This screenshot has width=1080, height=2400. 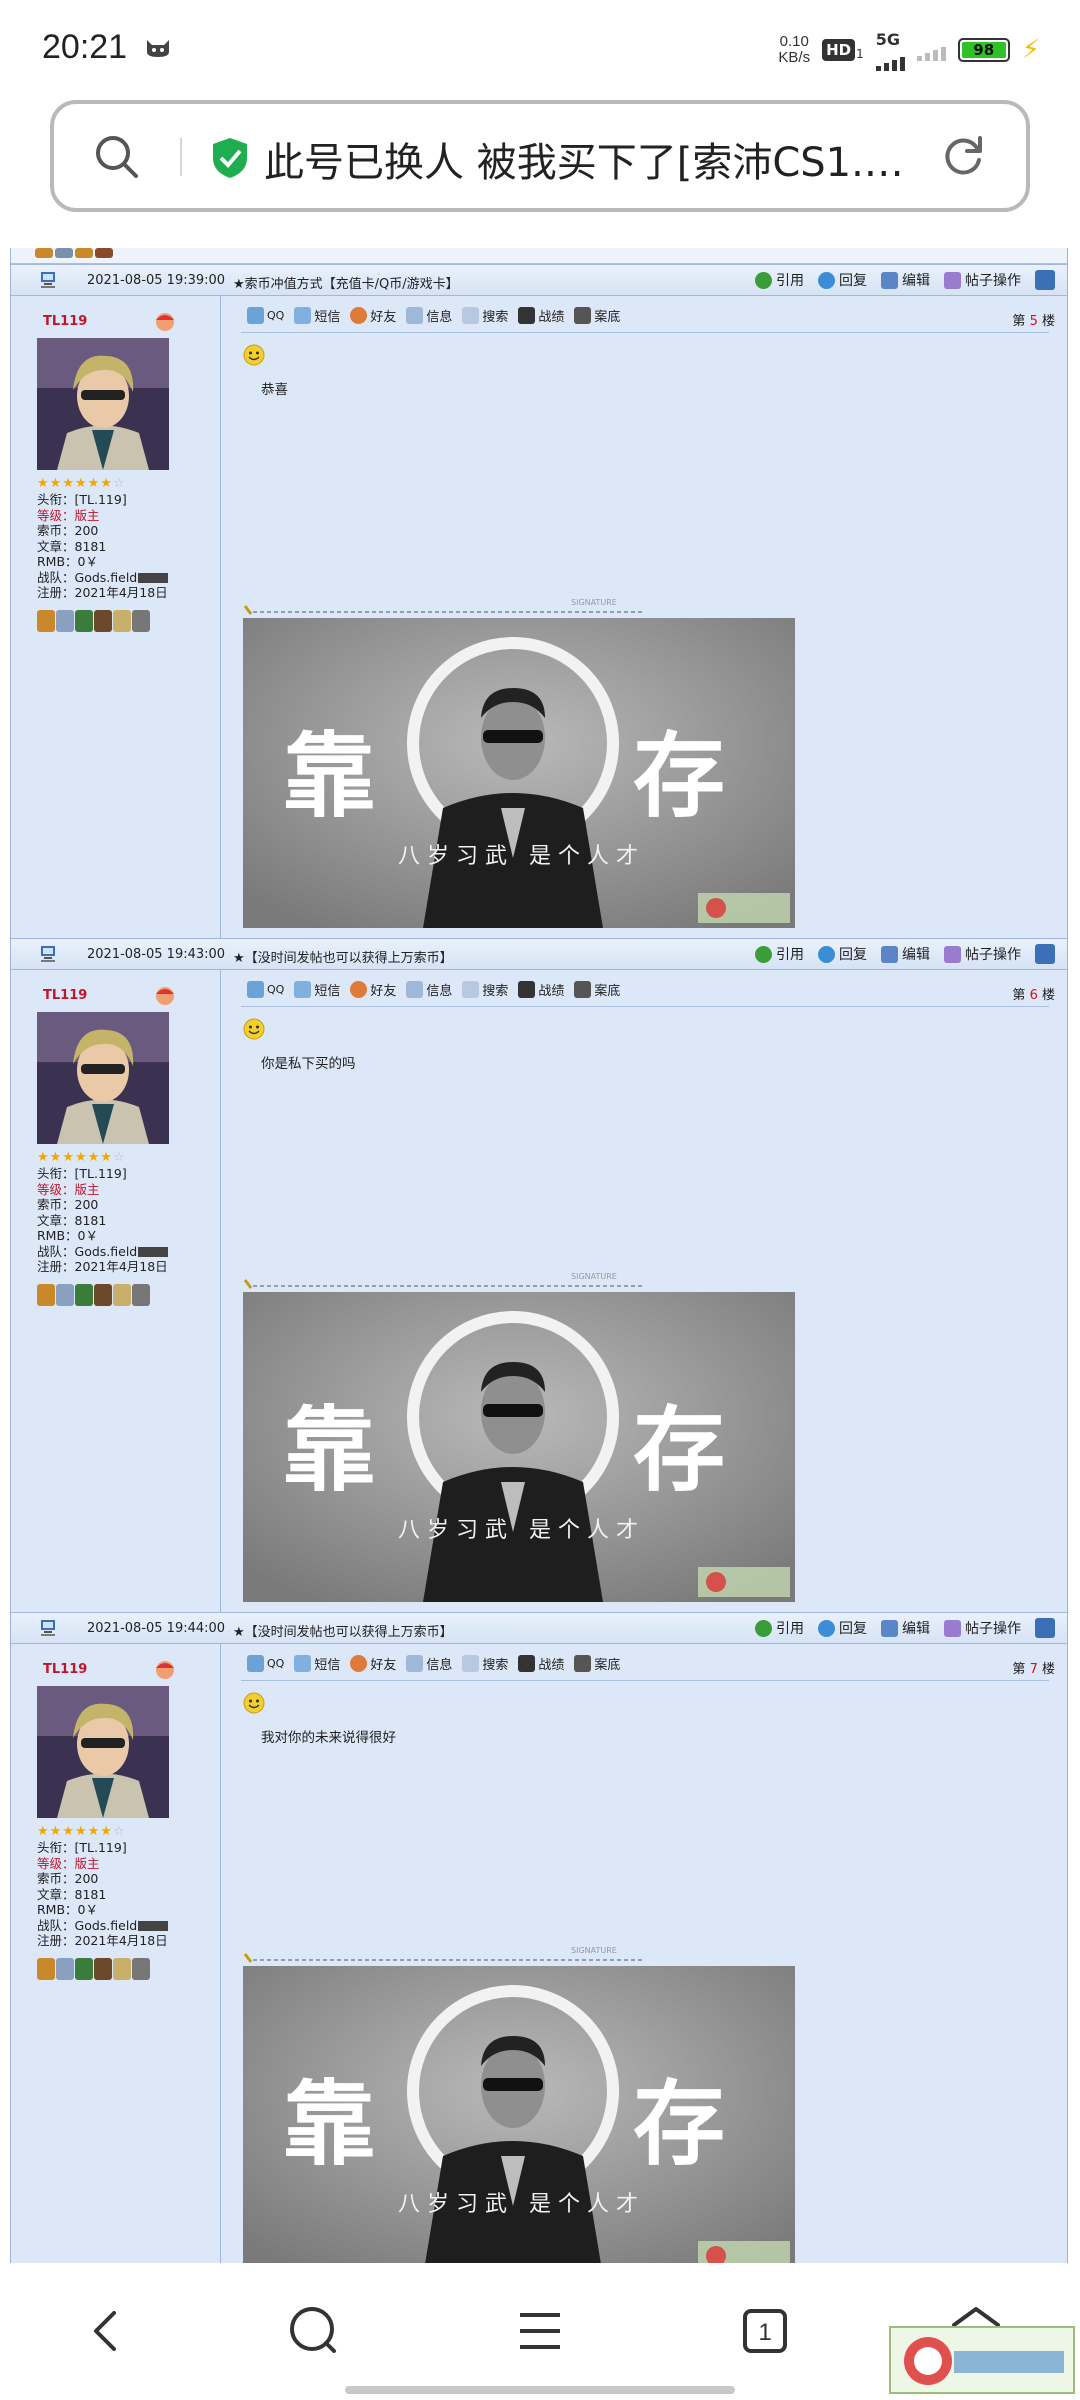 I want to click on status-time: 20:21, so click(x=85, y=47).